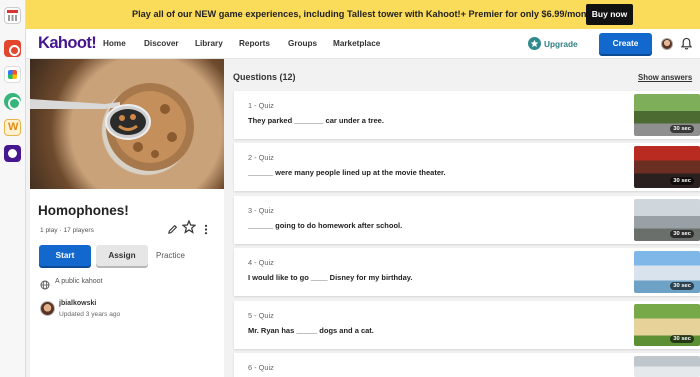  What do you see at coordinates (79, 281) in the screenshot?
I see `visibility-label: A public kahoot` at bounding box center [79, 281].